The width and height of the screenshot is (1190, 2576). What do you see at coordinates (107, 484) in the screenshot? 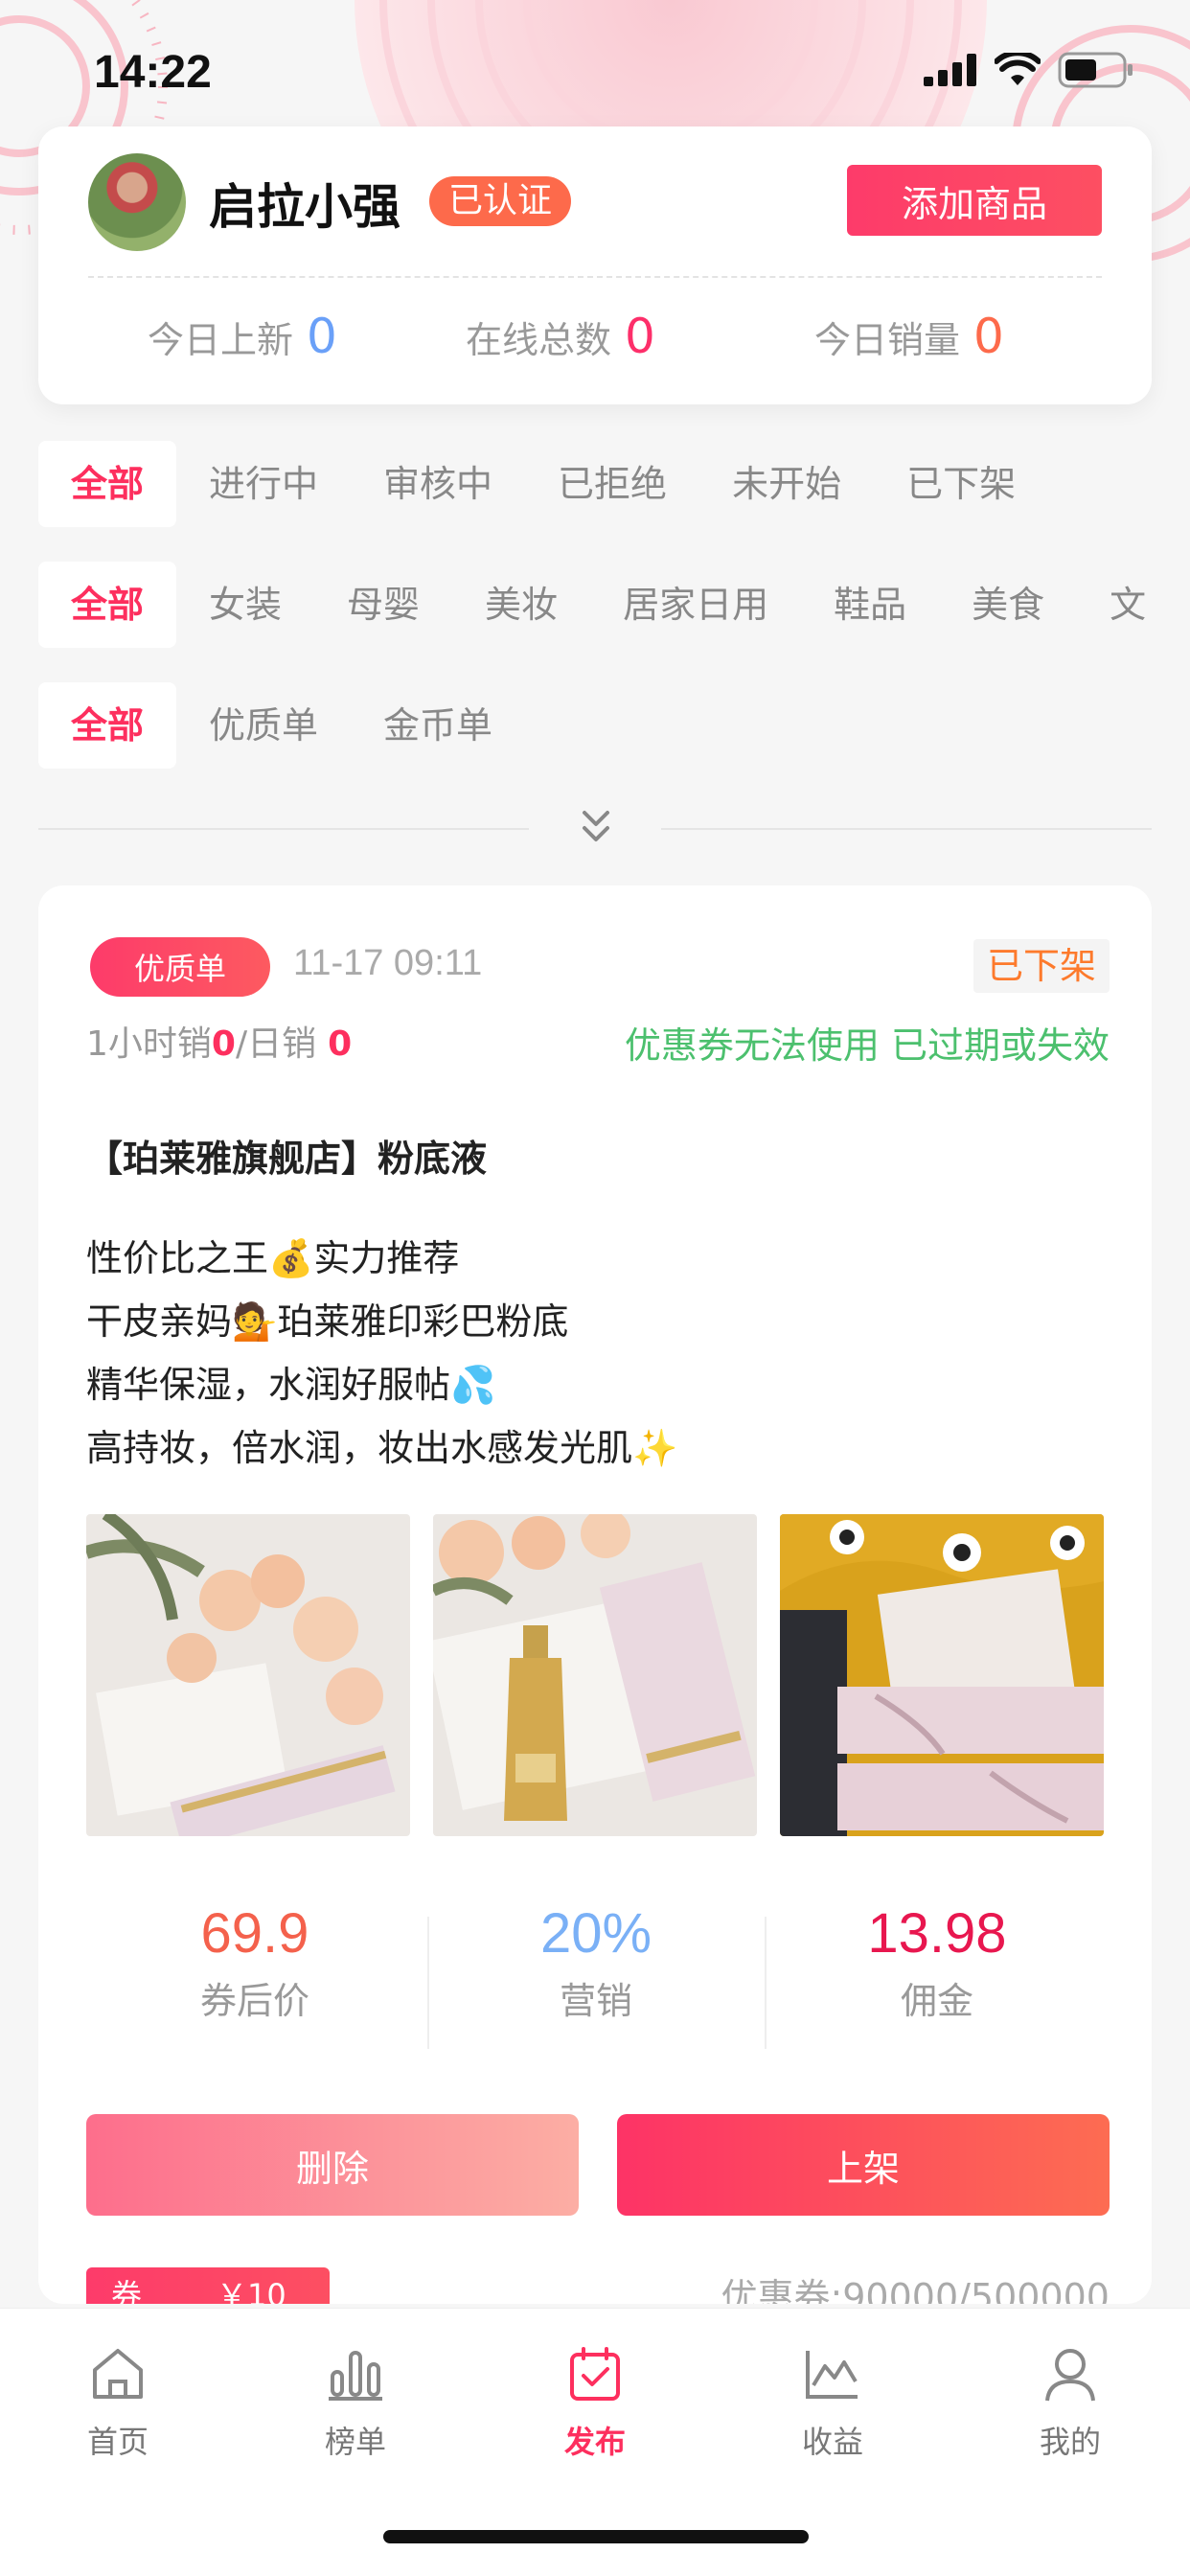
I see `filter-status-all: 全部` at bounding box center [107, 484].